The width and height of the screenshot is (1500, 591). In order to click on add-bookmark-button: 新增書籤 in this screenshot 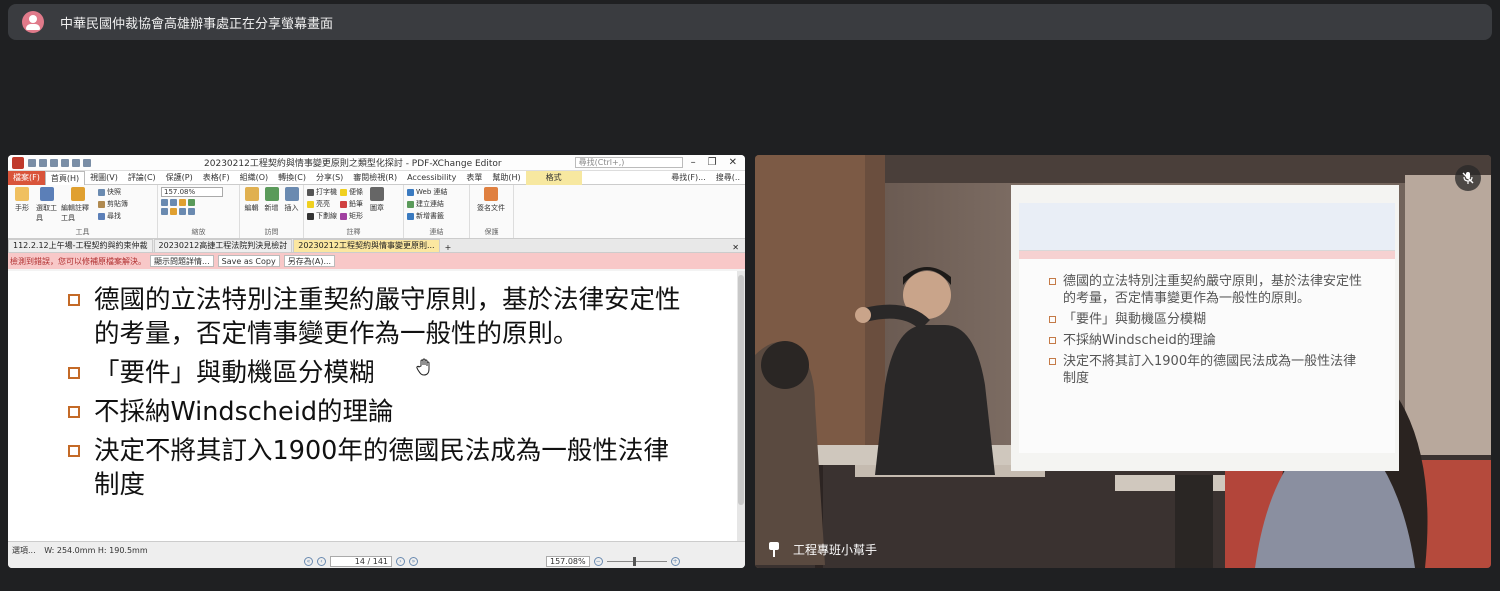, I will do `click(427, 216)`.